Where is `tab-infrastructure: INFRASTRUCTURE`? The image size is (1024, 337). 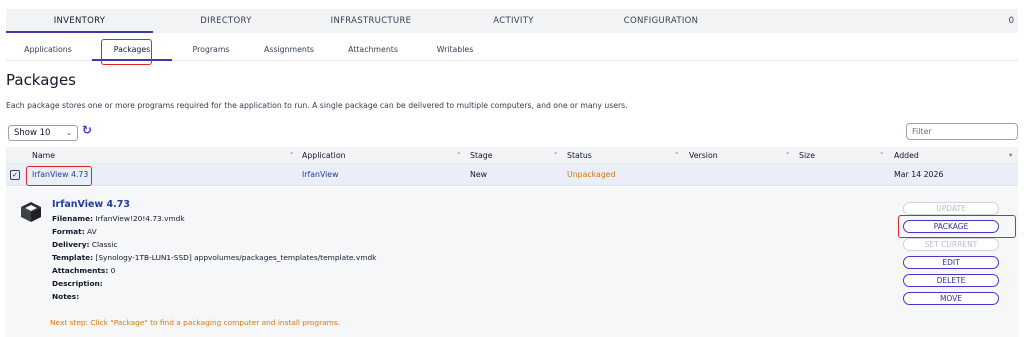
tab-infrastructure: INFRASTRUCTURE is located at coordinates (371, 21).